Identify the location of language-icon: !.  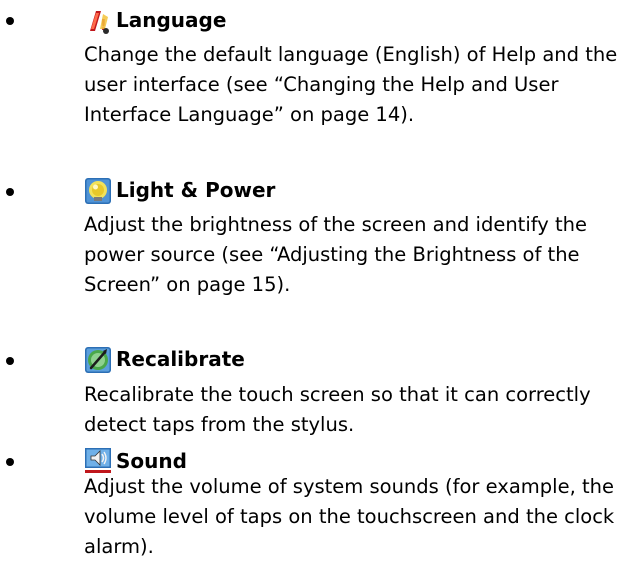
(98, 21).